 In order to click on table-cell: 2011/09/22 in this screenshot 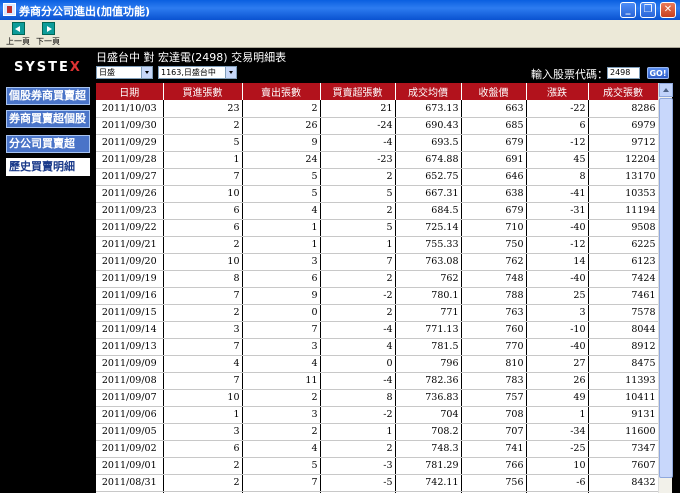, I will do `click(130, 228)`.